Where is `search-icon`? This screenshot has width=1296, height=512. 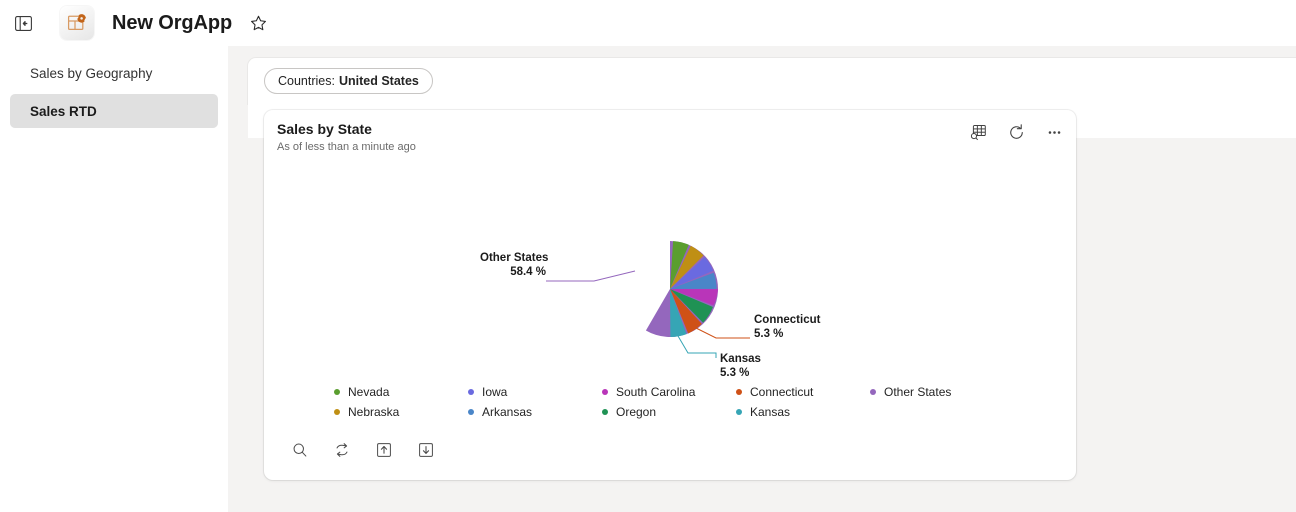
search-icon is located at coordinates (300, 450).